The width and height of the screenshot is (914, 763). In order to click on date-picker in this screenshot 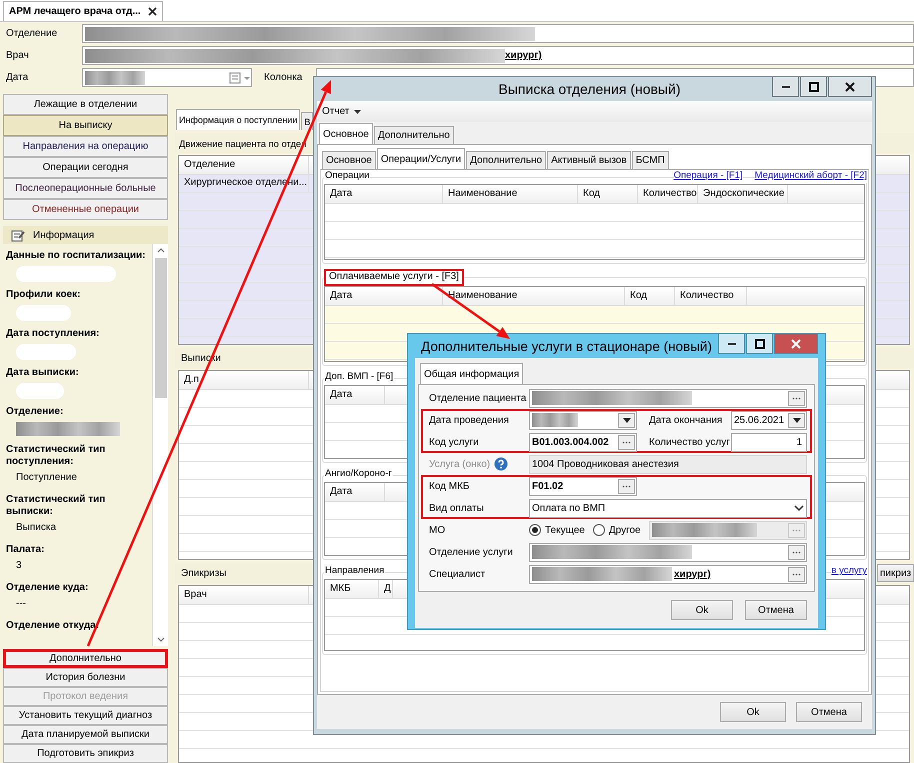, I will do `click(583, 420)`.